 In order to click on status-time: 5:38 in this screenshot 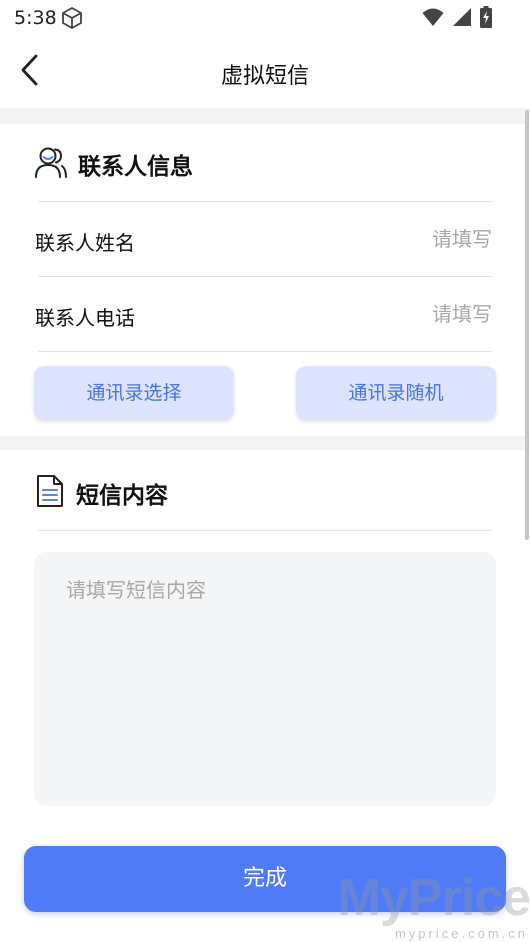, I will do `click(35, 18)`.